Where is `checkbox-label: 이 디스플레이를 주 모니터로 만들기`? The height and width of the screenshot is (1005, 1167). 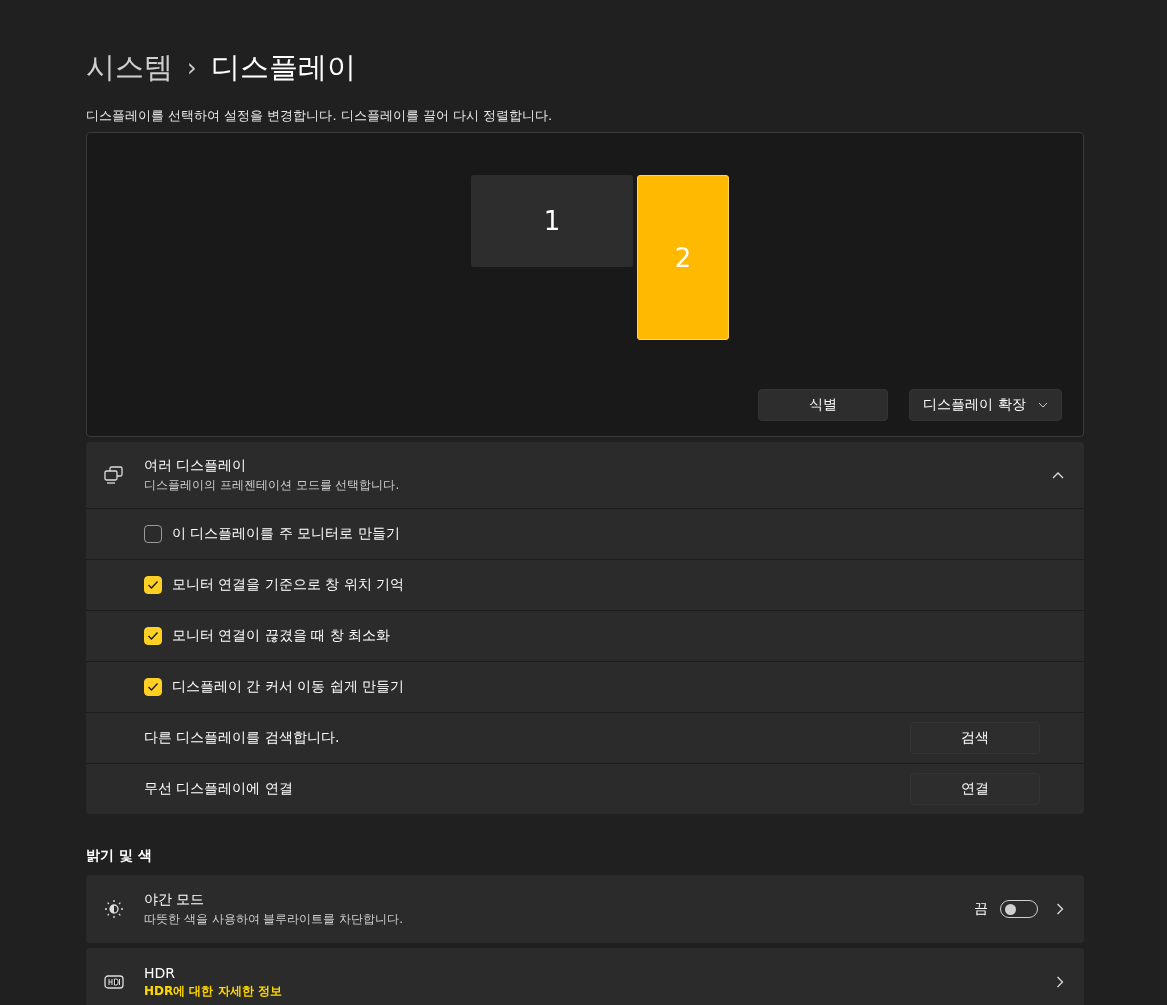 checkbox-label: 이 디스플레이를 주 모니터로 만들기 is located at coordinates (286, 534).